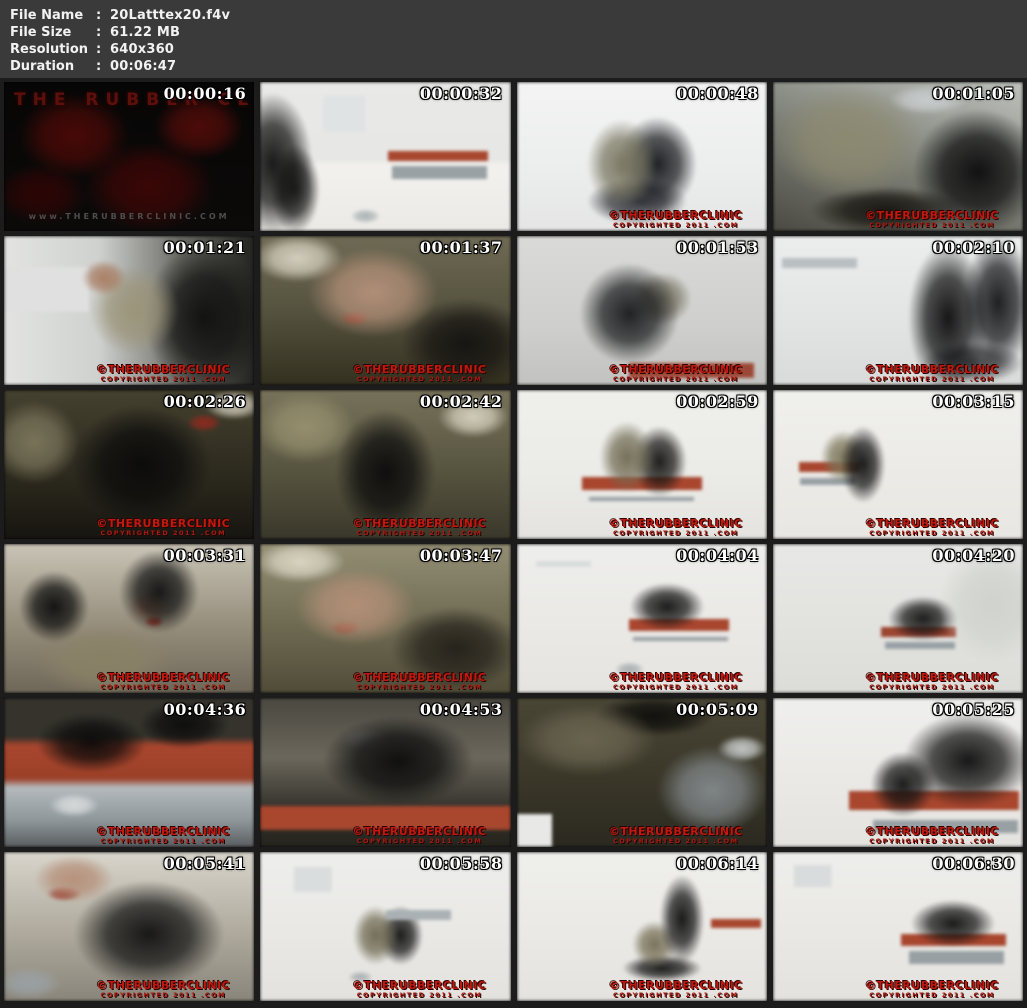 The width and height of the screenshot is (1027, 1008). What do you see at coordinates (205, 401) in the screenshot?
I see `timestamp-overlay: 00:02:26` at bounding box center [205, 401].